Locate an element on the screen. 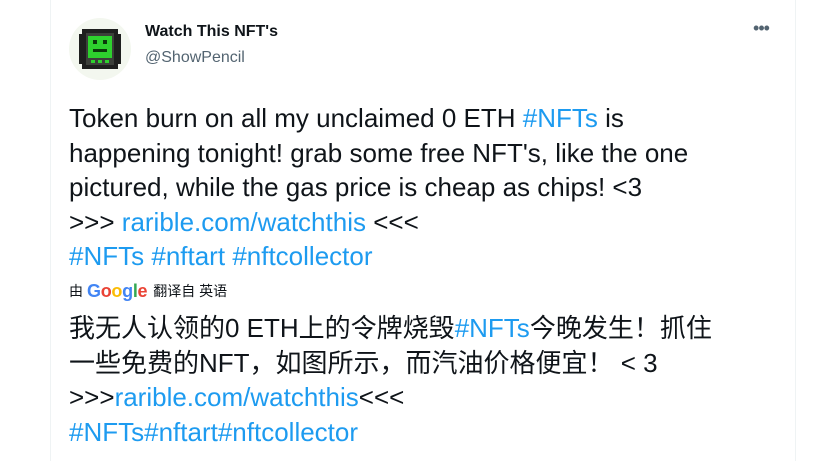 This screenshot has width=831, height=461. author-handle: @ShowPencil is located at coordinates (195, 58).